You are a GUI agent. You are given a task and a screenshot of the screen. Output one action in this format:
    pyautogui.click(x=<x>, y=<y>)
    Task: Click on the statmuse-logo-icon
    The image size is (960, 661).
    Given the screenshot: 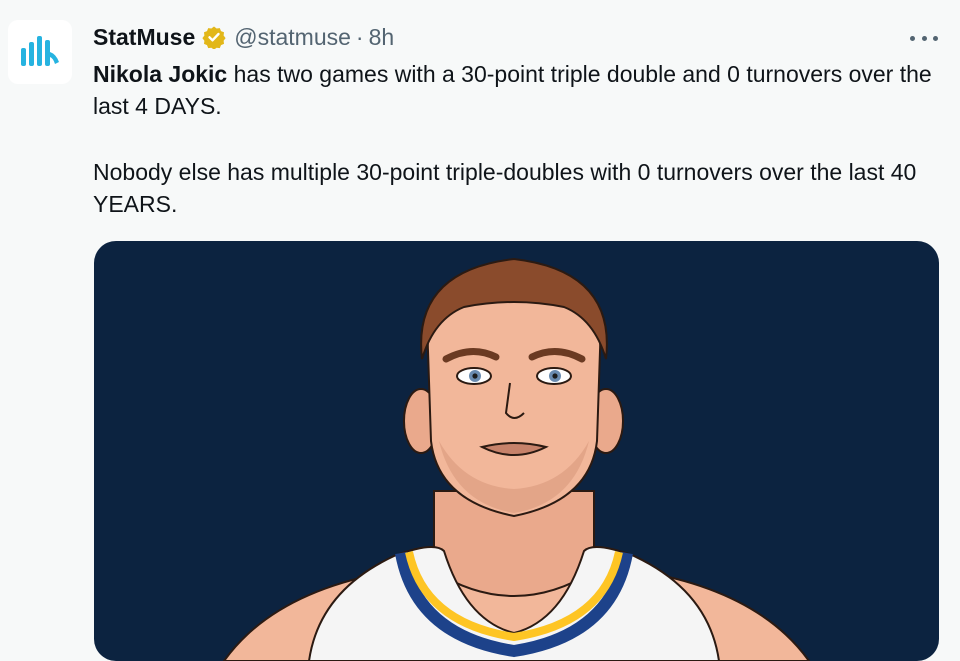 What is the action you would take?
    pyautogui.click(x=40, y=51)
    